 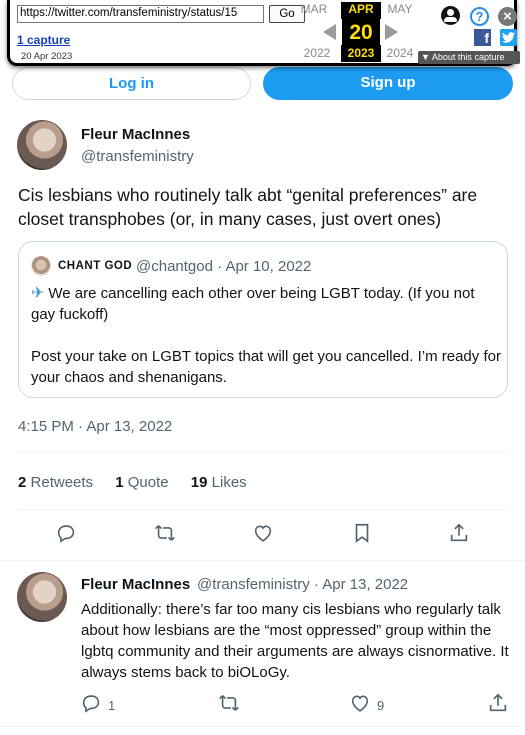 What do you see at coordinates (22, 482) in the screenshot?
I see `retweets-count: 2` at bounding box center [22, 482].